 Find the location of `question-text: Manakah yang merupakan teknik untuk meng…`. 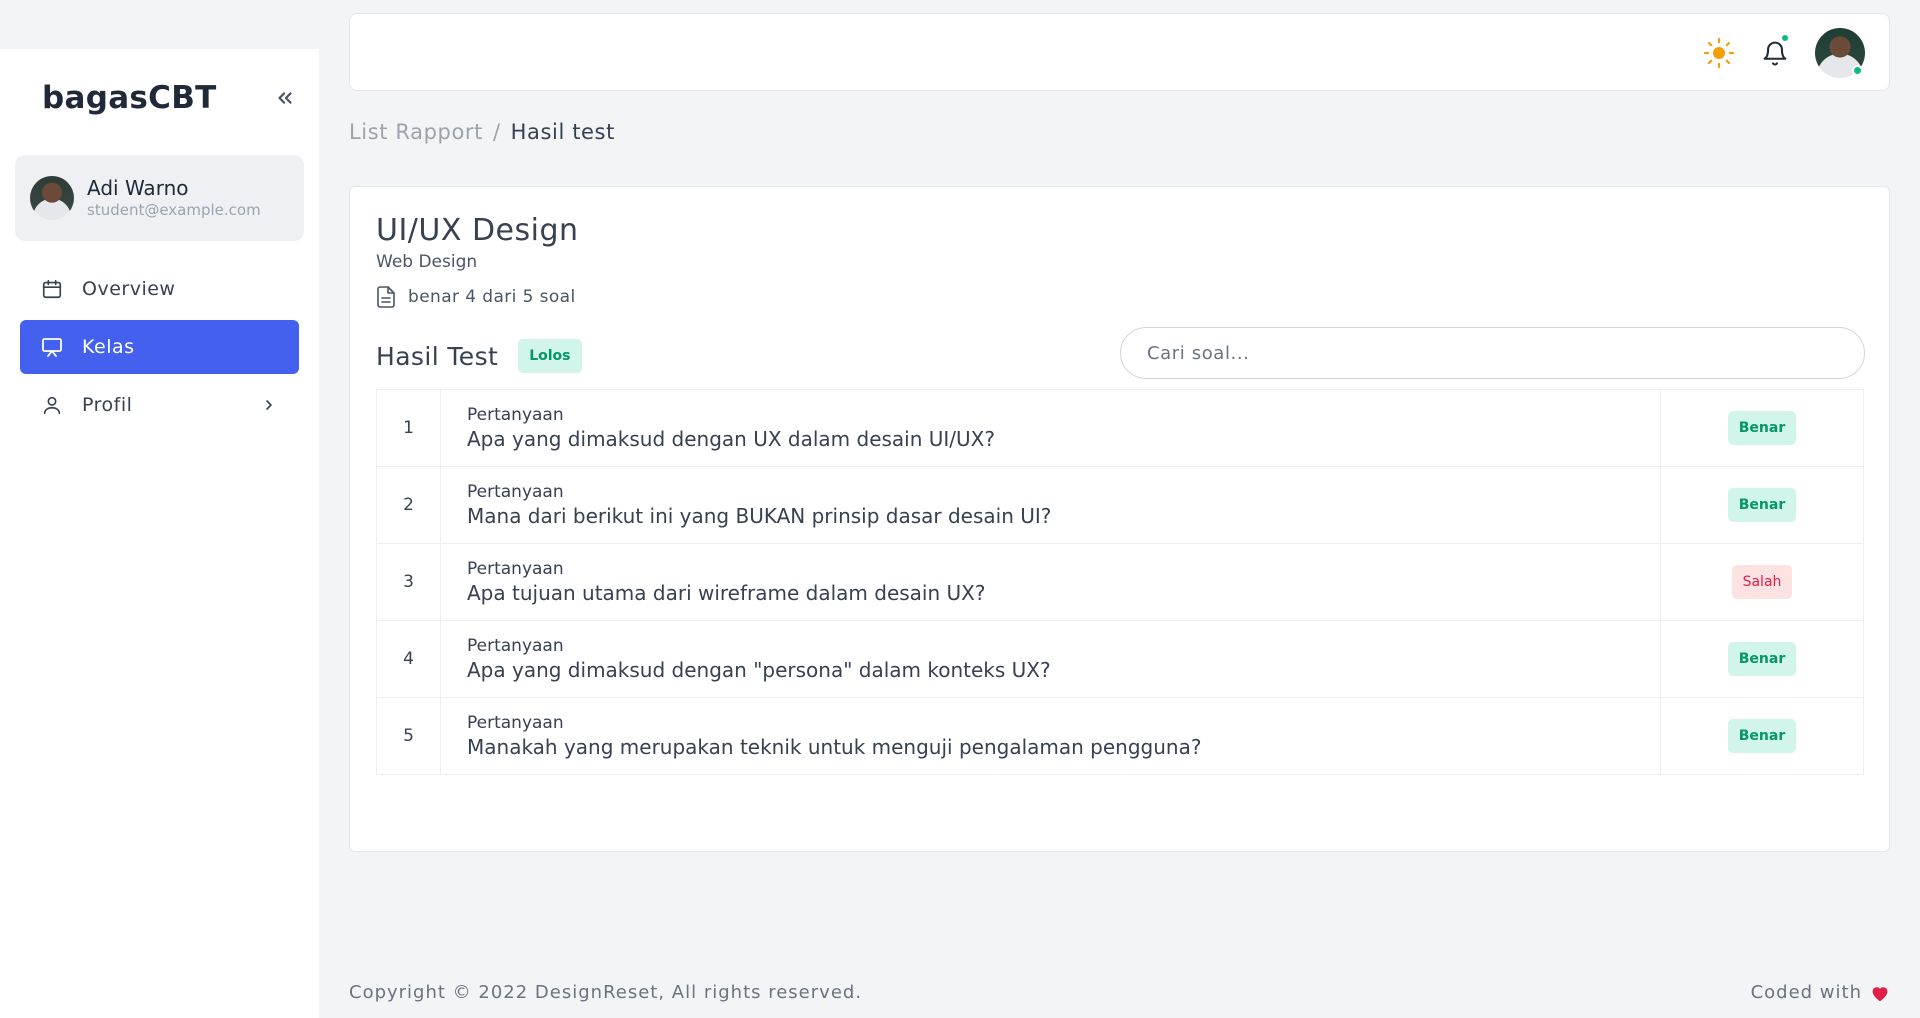

question-text: Manakah yang merupakan teknik untuk meng… is located at coordinates (834, 747).